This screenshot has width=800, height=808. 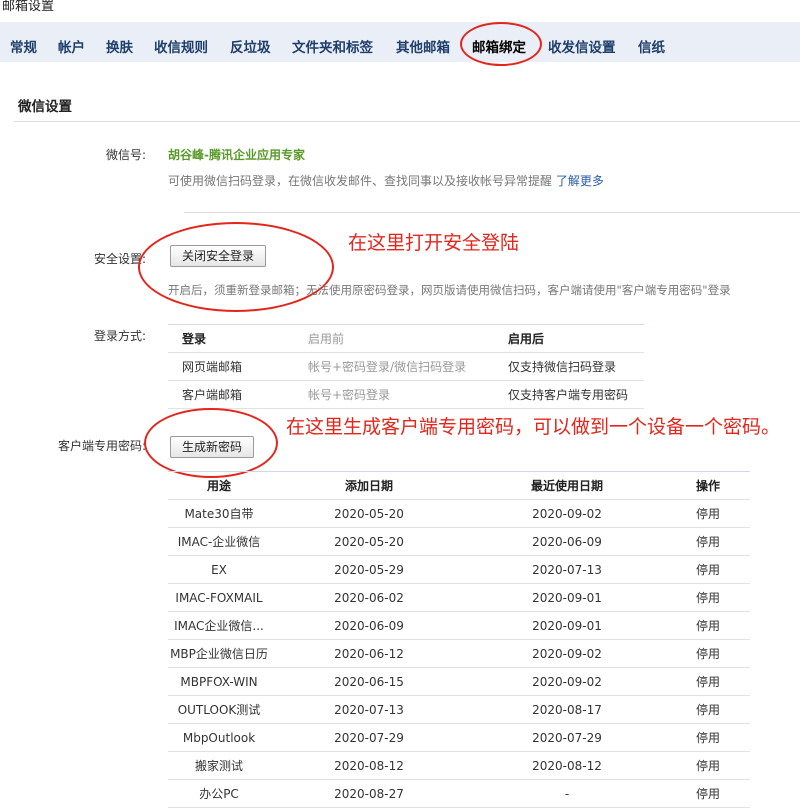 I want to click on tab-stationery: 信纸, so click(x=651, y=46).